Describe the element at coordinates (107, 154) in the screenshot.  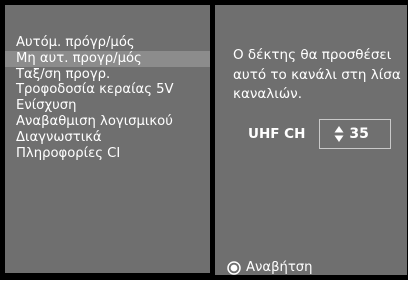
I see `menu-item-ci-information: Πληροφορίες CI` at that location.